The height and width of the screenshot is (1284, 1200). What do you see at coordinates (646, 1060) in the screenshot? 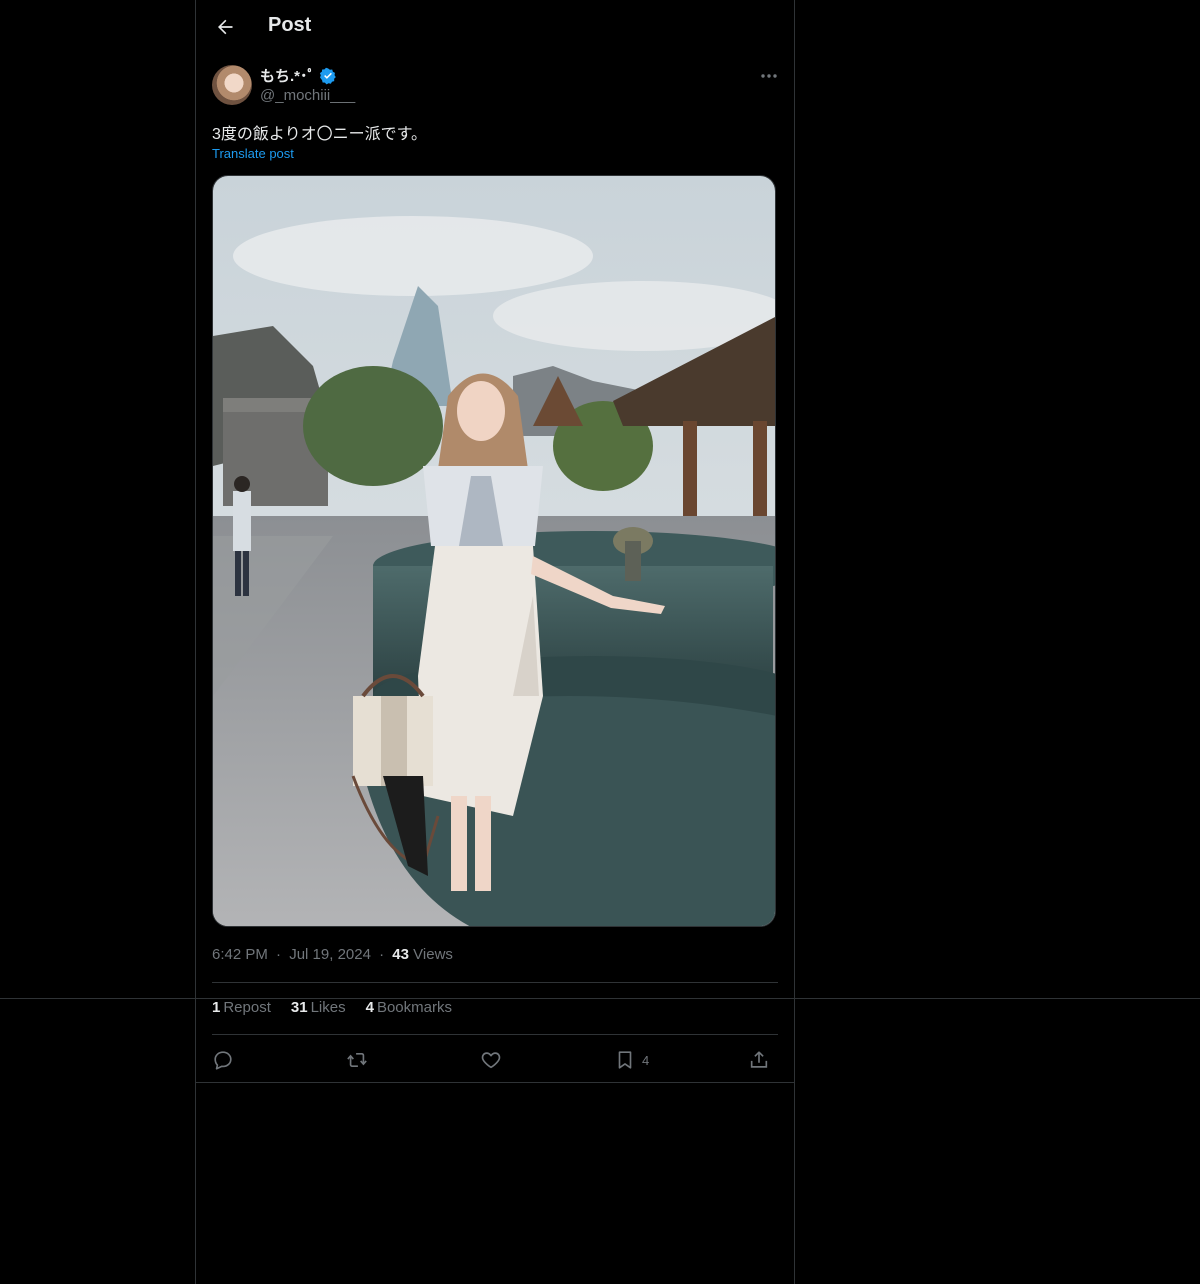
I see `bookmark-count: 4` at bounding box center [646, 1060].